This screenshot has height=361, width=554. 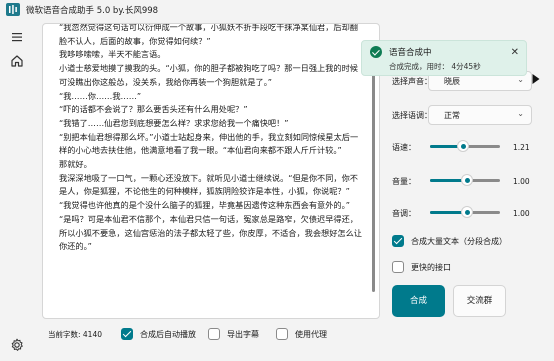 What do you see at coordinates (410, 53) in the screenshot?
I see `toast-title: 语音合成中` at bounding box center [410, 53].